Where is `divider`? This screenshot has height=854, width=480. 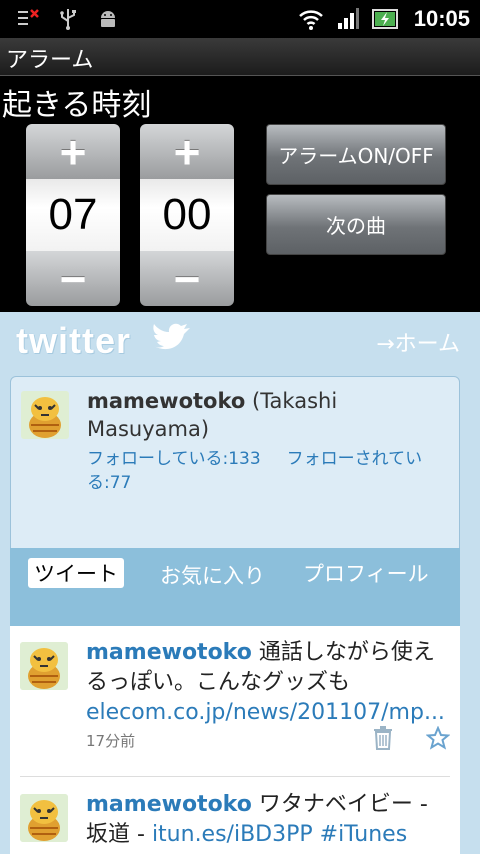 divider is located at coordinates (235, 776).